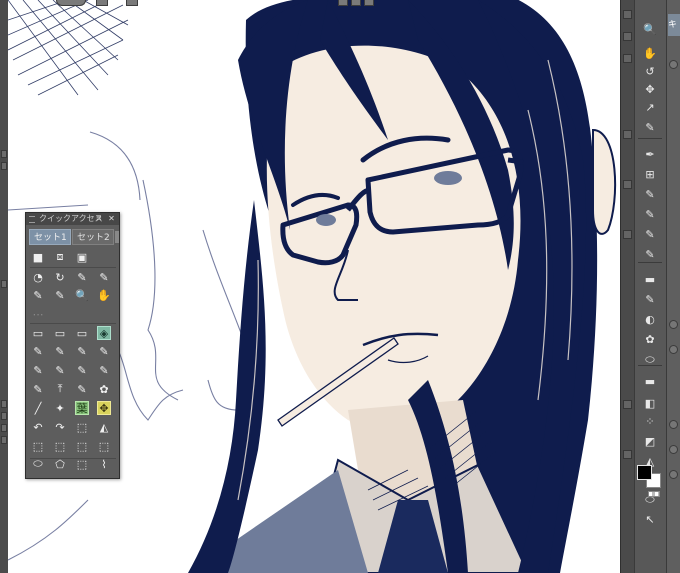  Describe the element at coordinates (60, 277) in the screenshot. I see `quick-access-tool-icon: ↻` at that location.